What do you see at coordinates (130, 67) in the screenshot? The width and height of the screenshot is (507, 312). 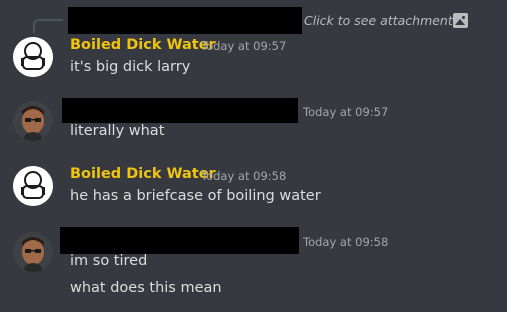 I see `message-text: it's big dick larry` at bounding box center [130, 67].